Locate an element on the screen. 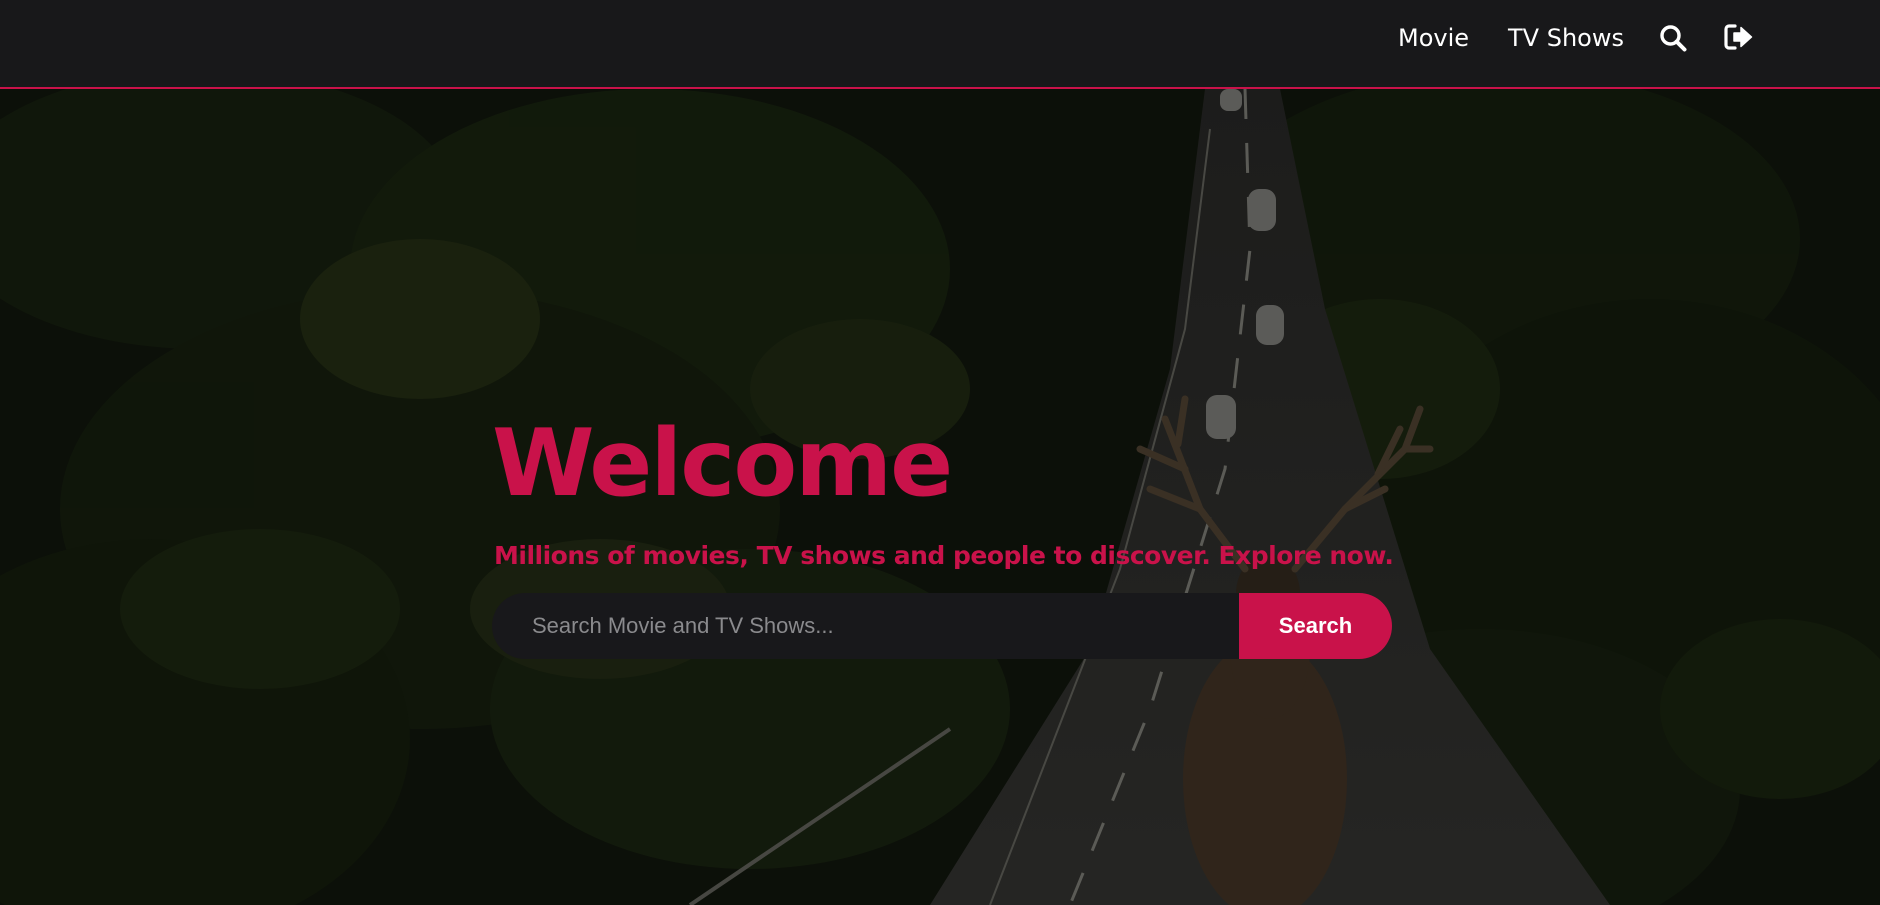 This screenshot has width=1880, height=905. hero-title: Welcome is located at coordinates (722, 463).